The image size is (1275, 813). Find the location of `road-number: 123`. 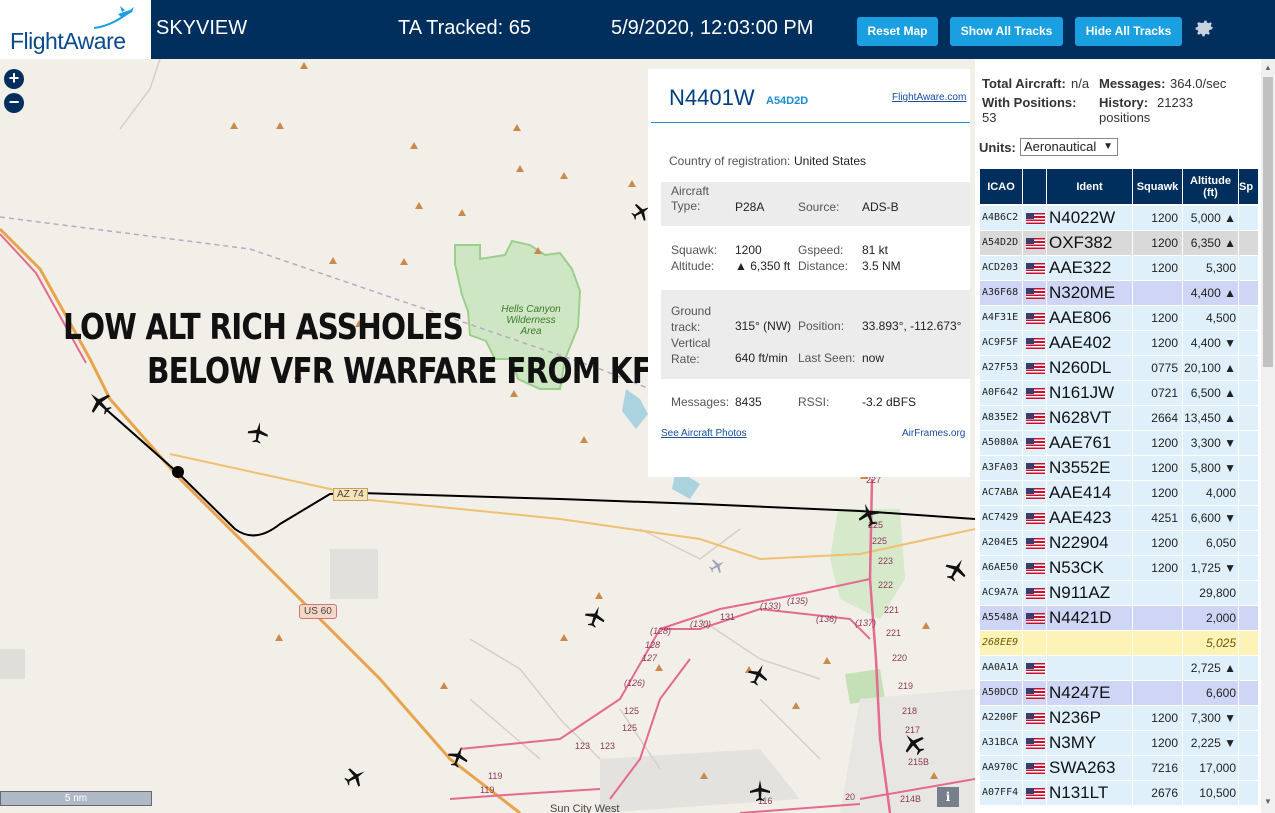

road-number: 123 is located at coordinates (608, 746).